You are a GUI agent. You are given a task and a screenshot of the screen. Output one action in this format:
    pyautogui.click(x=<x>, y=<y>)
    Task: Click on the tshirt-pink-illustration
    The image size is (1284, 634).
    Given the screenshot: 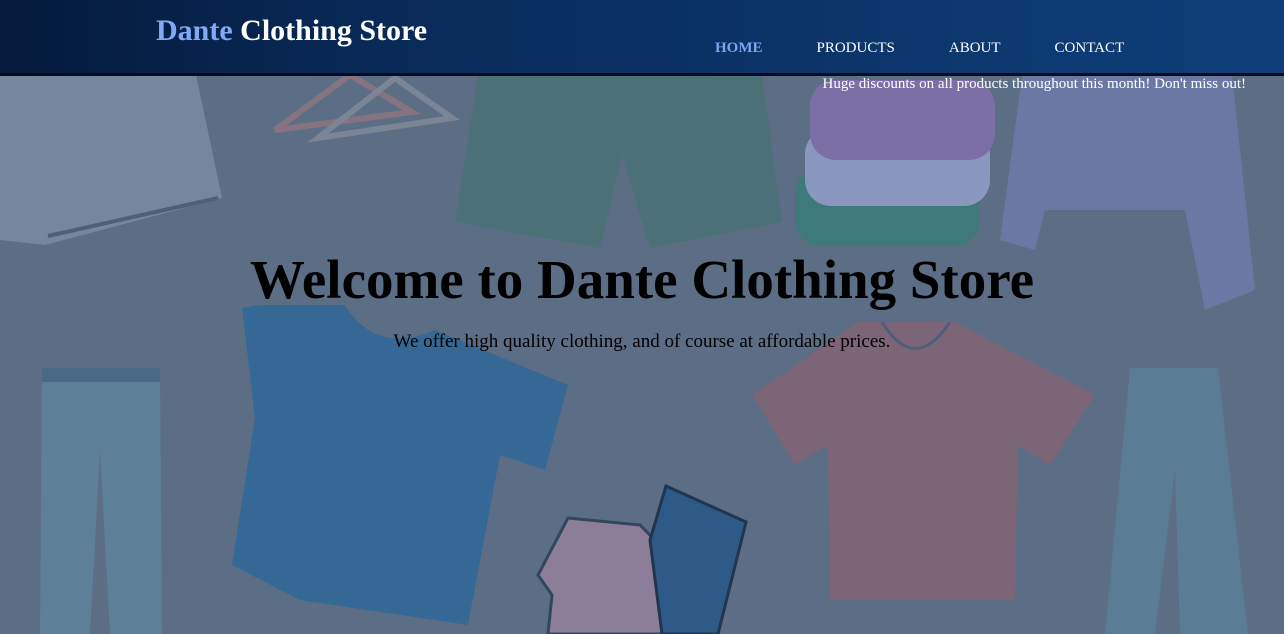 What is the action you would take?
    pyautogui.click(x=923, y=460)
    